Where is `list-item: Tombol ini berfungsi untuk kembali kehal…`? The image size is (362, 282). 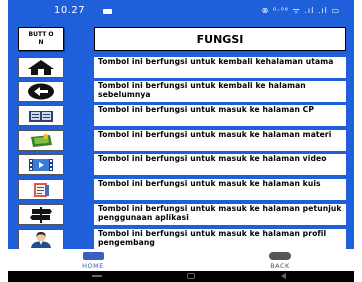
list-item: Tombol ini berfungsi untuk kembali kehal… is located at coordinates (181, 67).